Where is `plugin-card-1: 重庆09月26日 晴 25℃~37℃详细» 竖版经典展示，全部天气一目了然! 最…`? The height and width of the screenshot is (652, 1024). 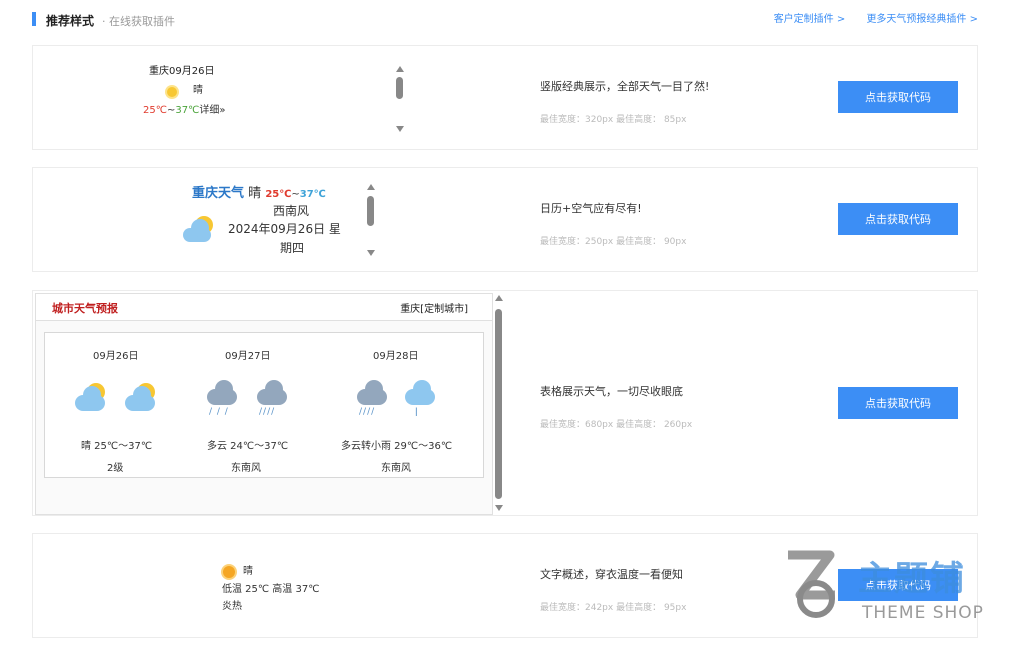
plugin-card-1: 重庆09月26日 晴 25℃~37℃详细» 竖版经典展示，全部天气一目了然! 最… is located at coordinates (505, 97).